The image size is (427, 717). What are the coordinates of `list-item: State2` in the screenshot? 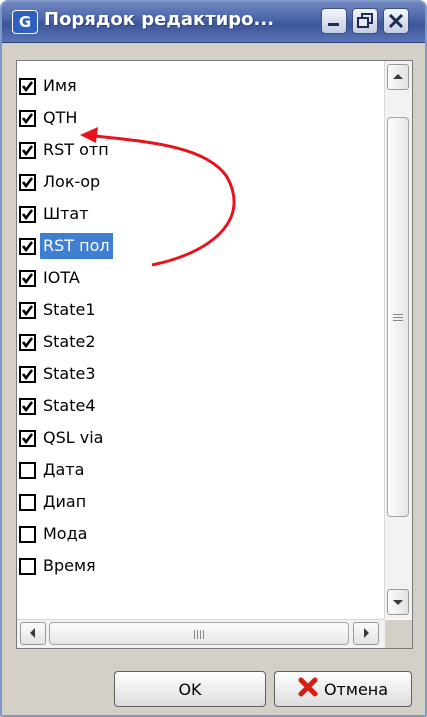 It's located at (59, 342).